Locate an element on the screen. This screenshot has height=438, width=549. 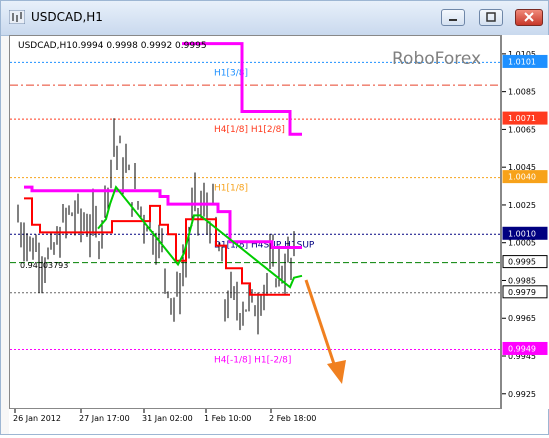
price-marker-label: 0.9949 is located at coordinates (522, 348).